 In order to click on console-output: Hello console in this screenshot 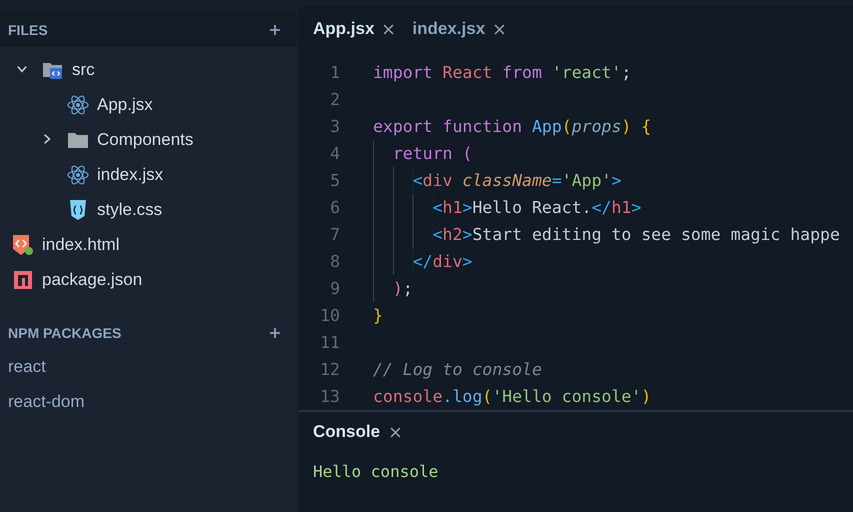, I will do `click(376, 471)`.